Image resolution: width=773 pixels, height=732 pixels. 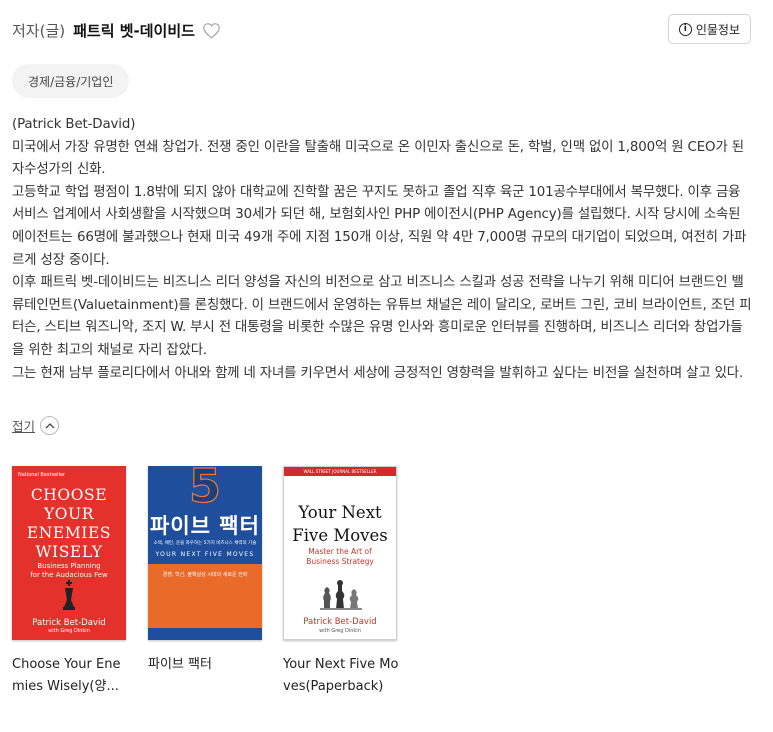 What do you see at coordinates (39, 30) in the screenshot?
I see `author-role: 저자(글)` at bounding box center [39, 30].